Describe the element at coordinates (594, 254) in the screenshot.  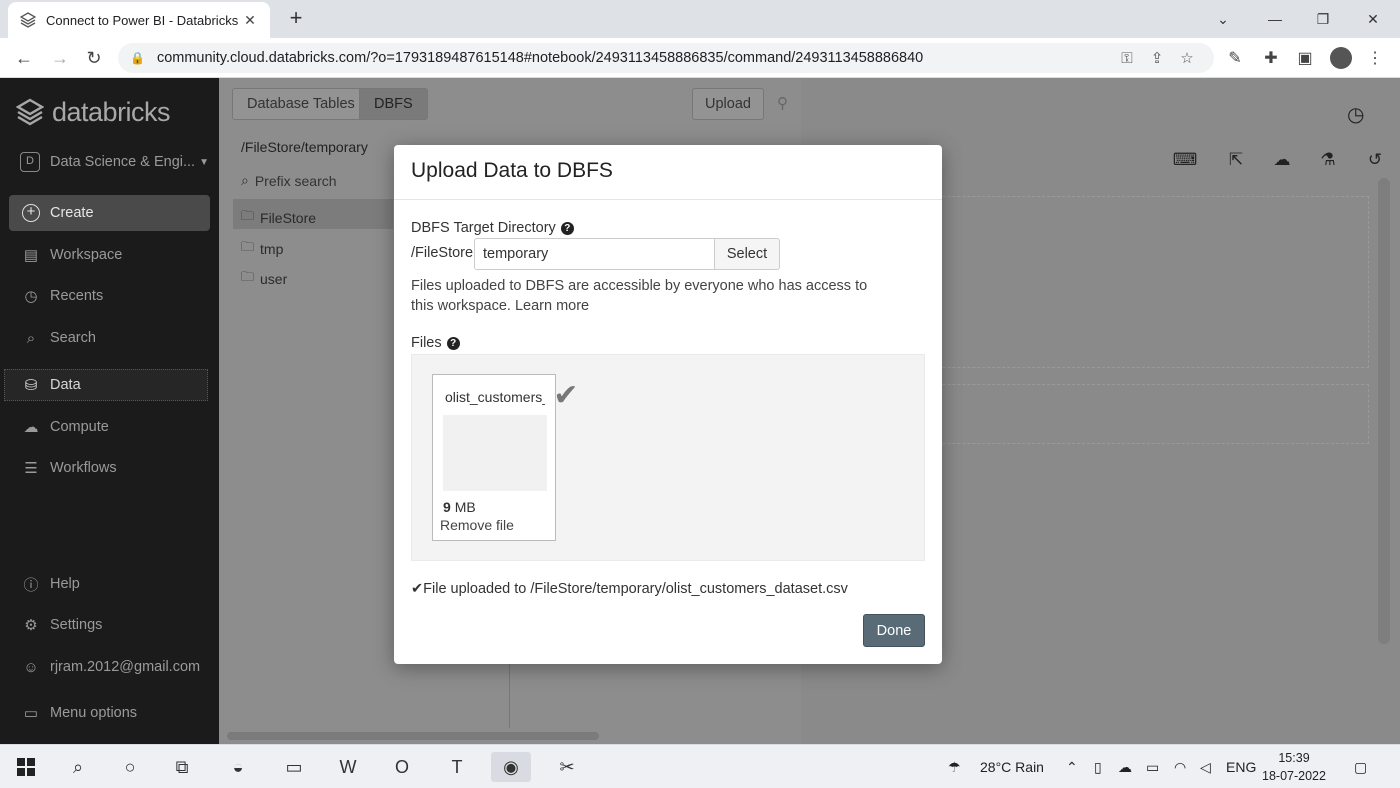
I see `target-directory-input` at that location.